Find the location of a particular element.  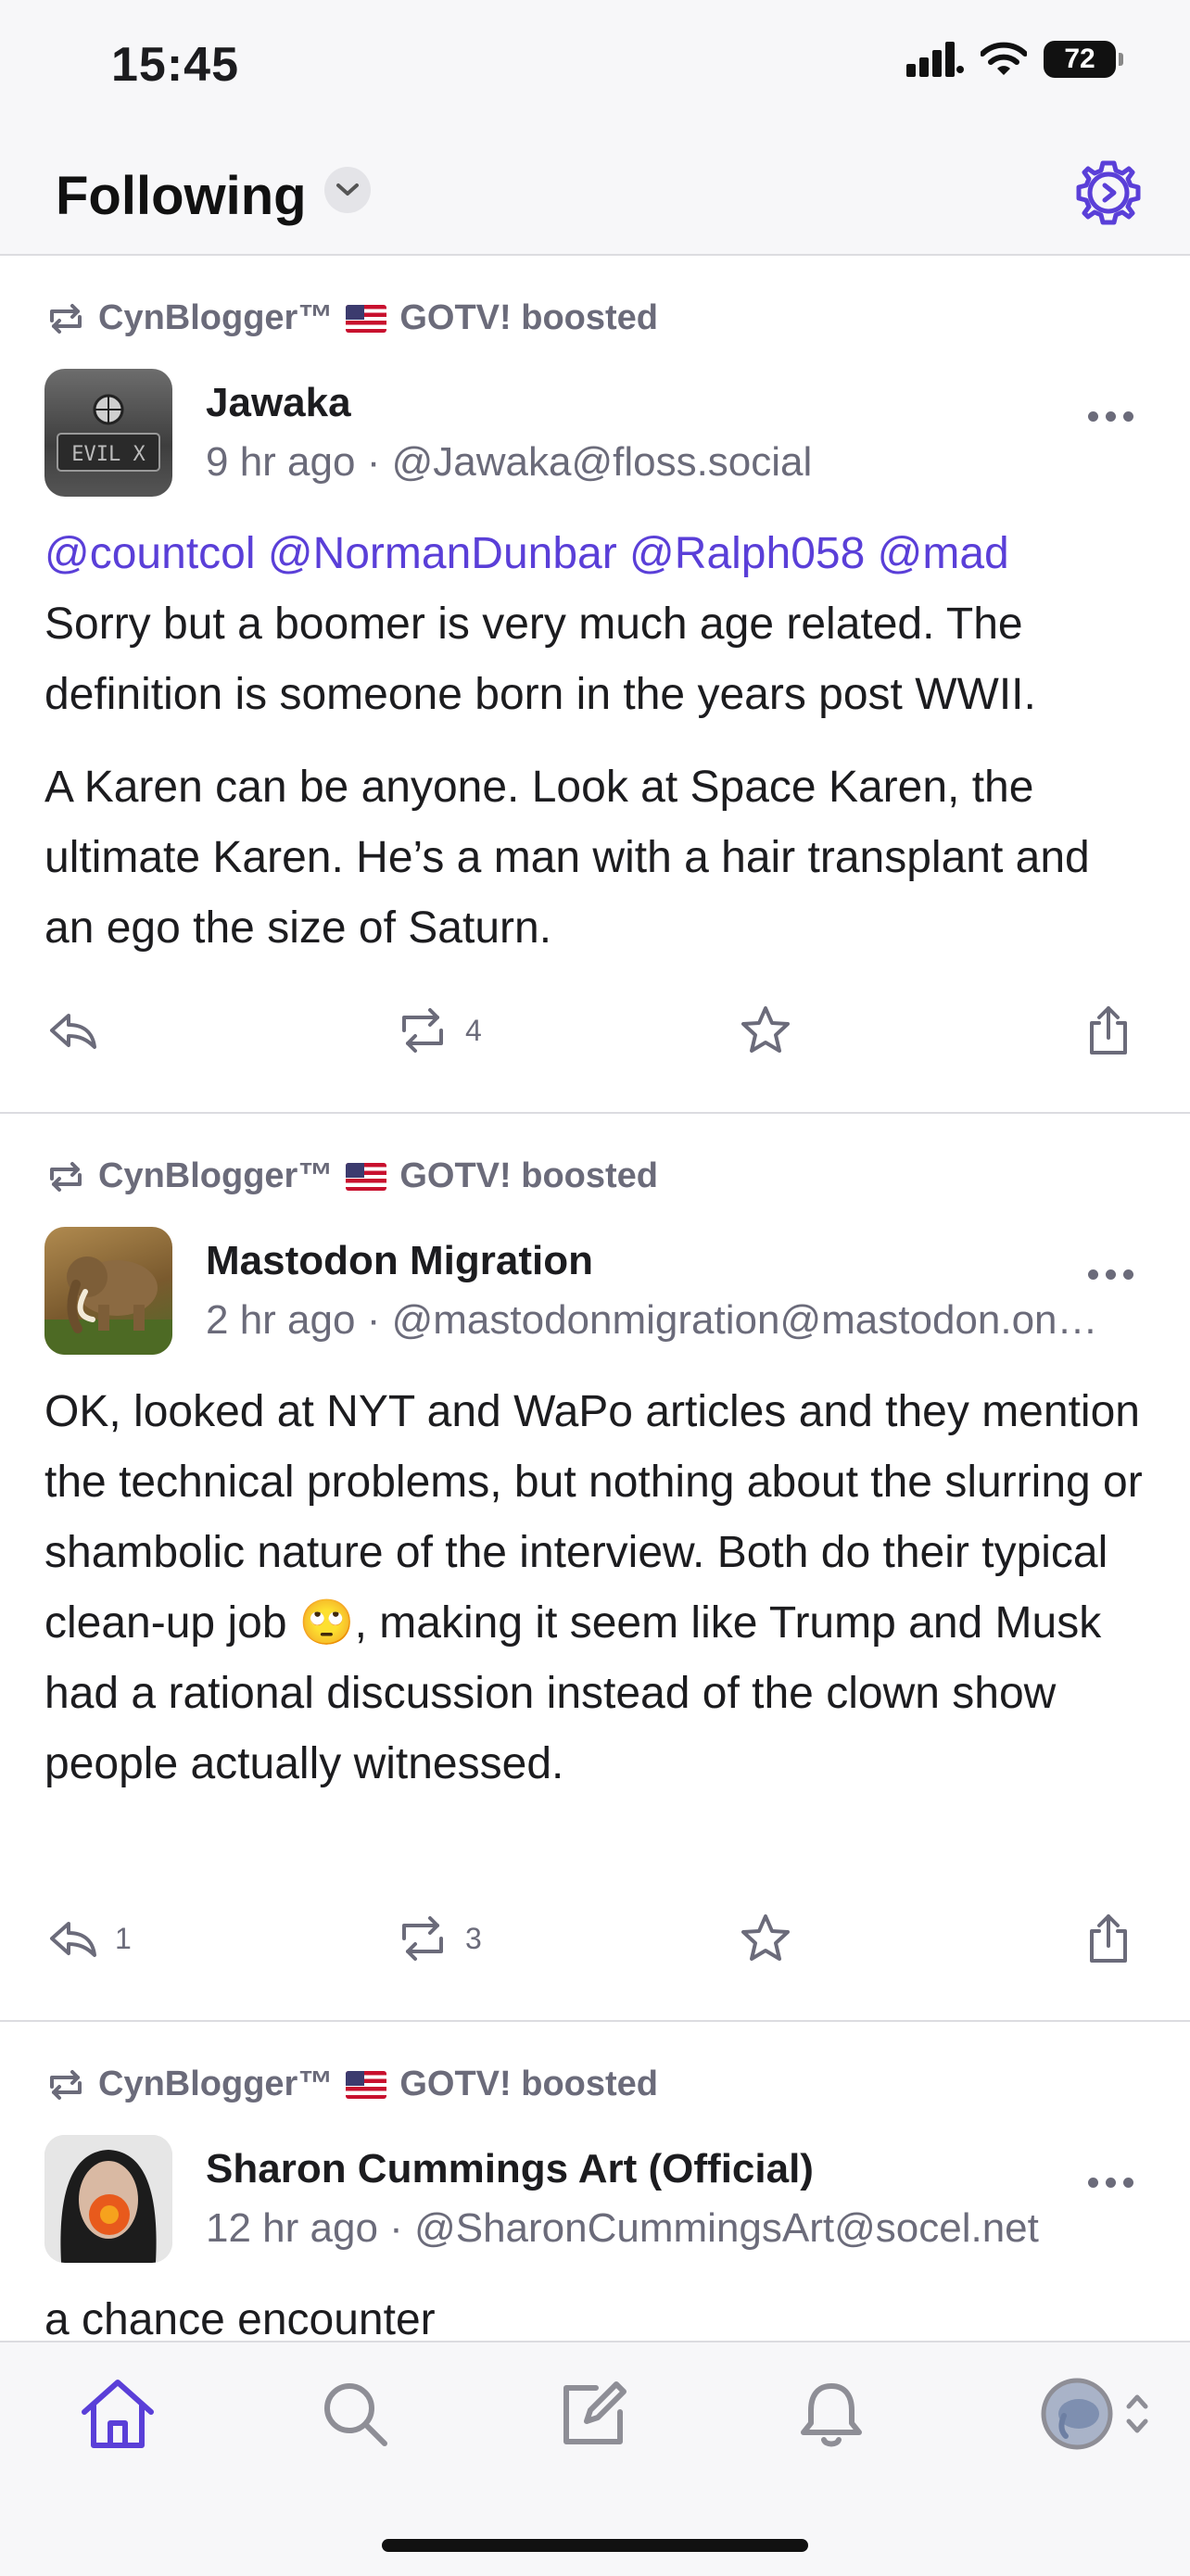

avatar-plate-text: EVIL X is located at coordinates (108, 454).